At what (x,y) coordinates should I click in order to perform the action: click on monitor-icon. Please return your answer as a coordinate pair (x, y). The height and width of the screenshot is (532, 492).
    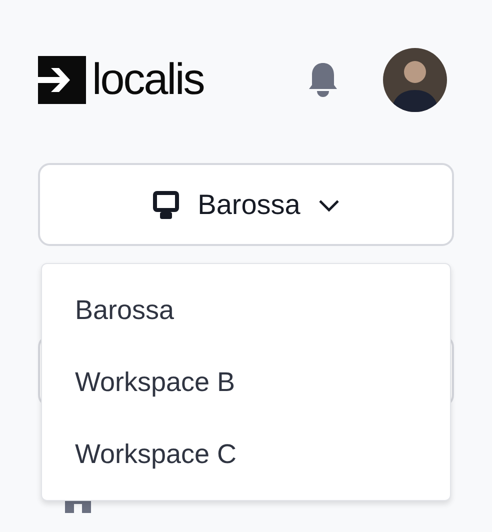
    Looking at the image, I should click on (166, 205).